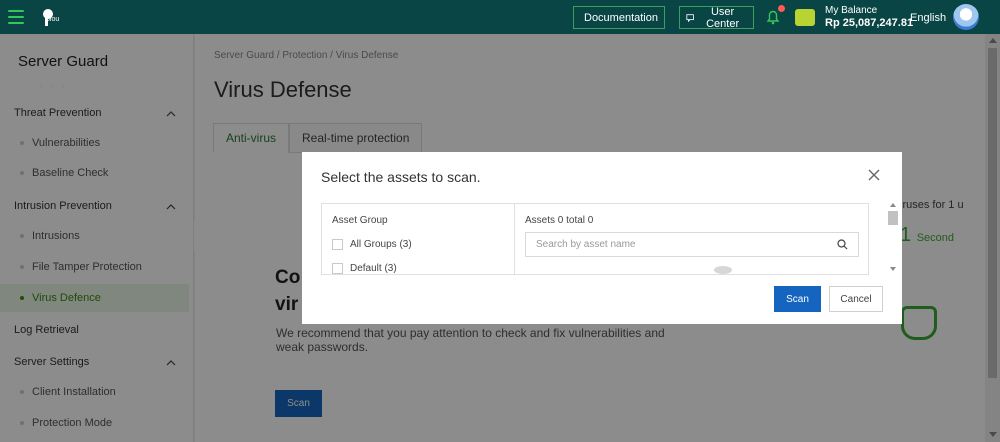 This screenshot has height=442, width=1000. Describe the element at coordinates (874, 175) in the screenshot. I see `close-icon` at that location.